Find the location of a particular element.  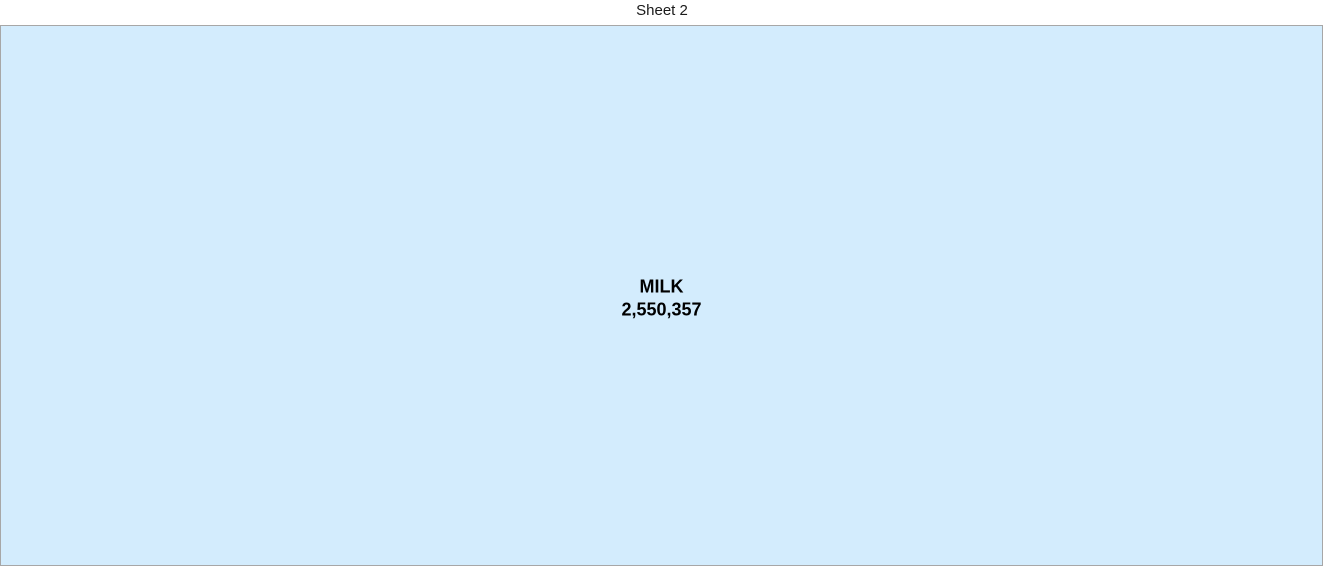

treemap-tile-value: 2,550,357 is located at coordinates (661, 310).